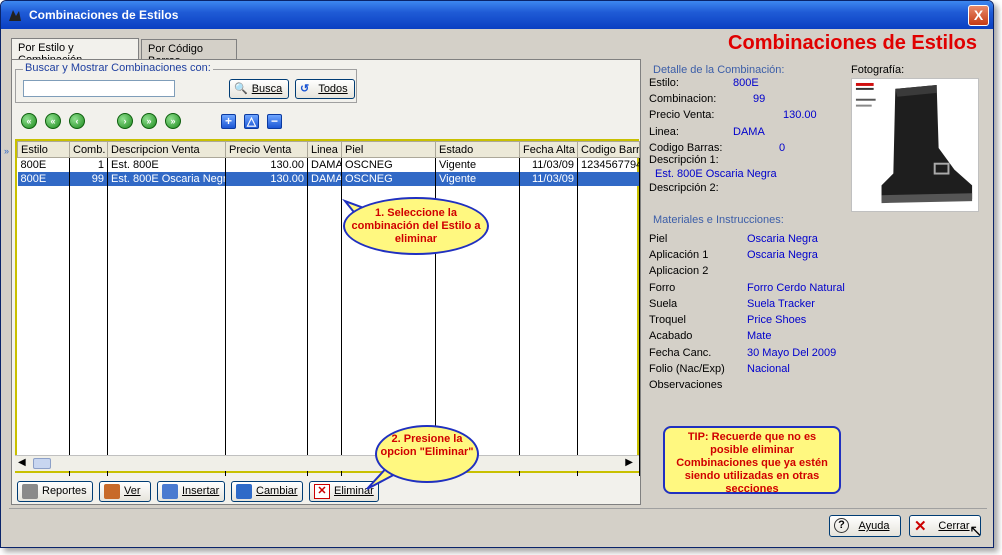 The width and height of the screenshot is (1002, 555). Describe the element at coordinates (241, 89) in the screenshot. I see `magnifier-icon: 🔍` at that location.